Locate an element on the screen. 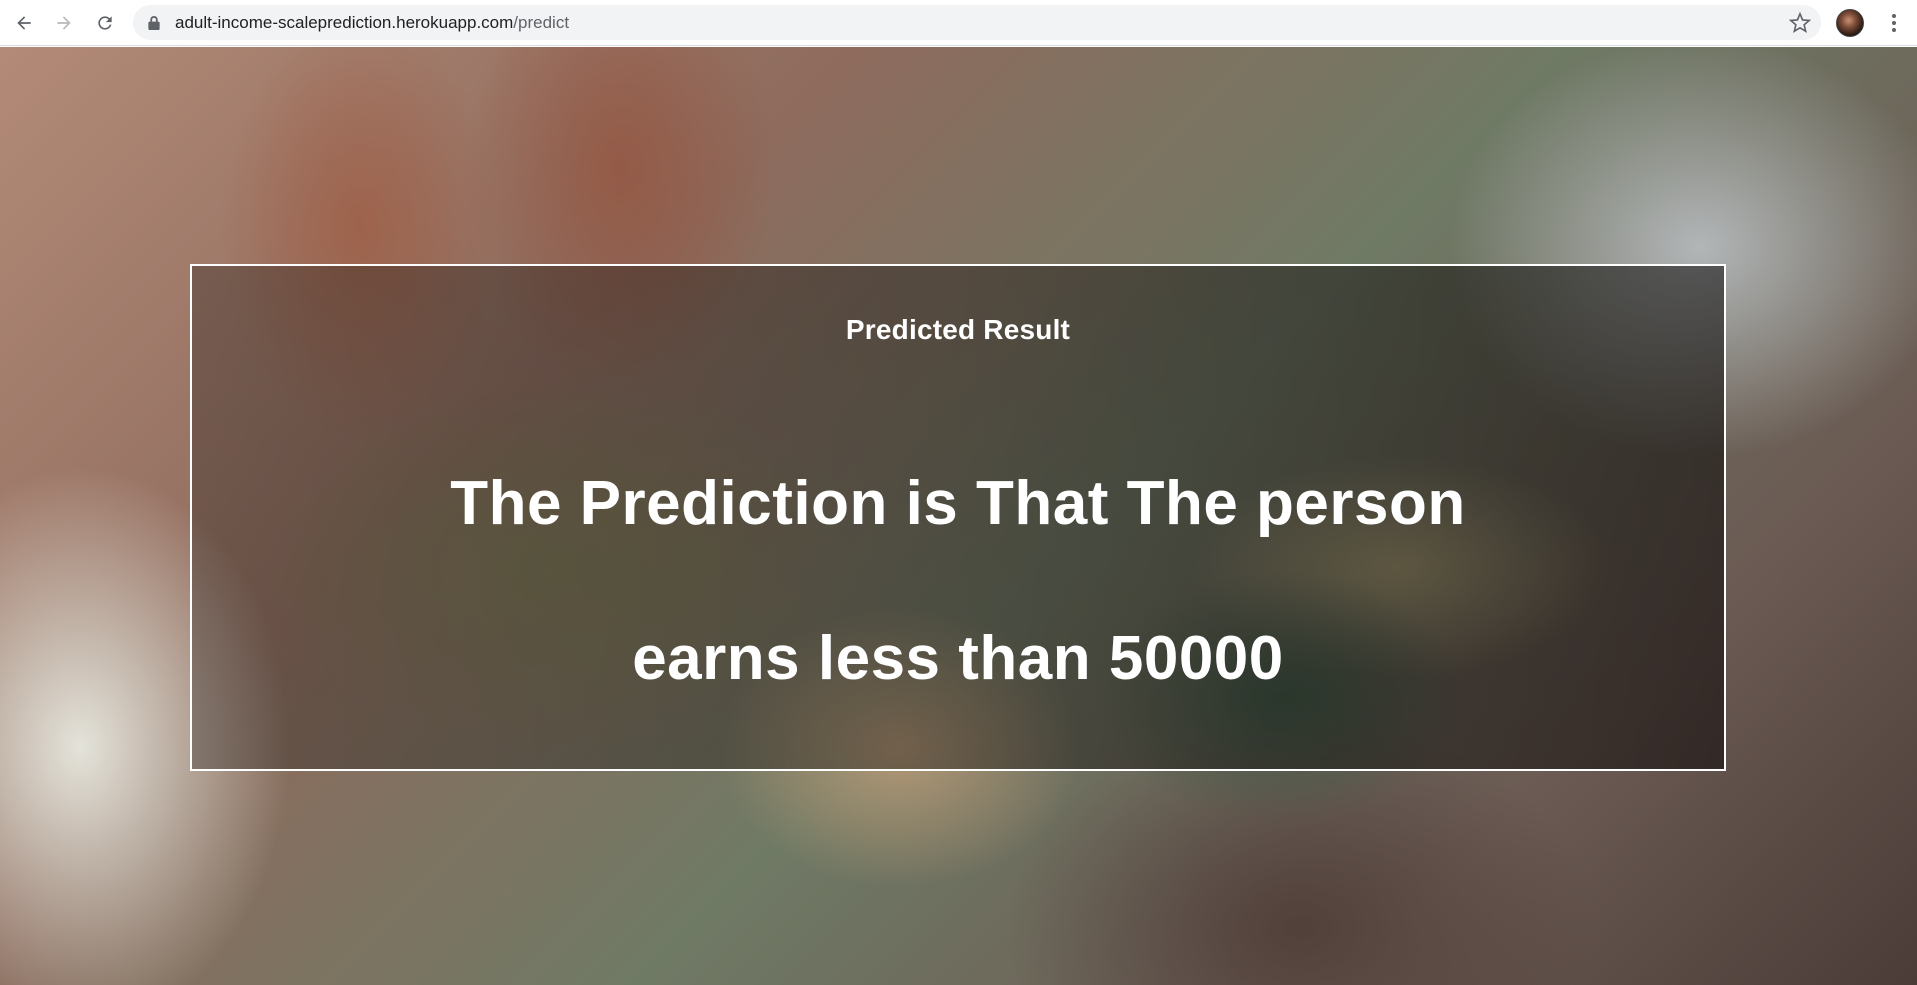 The image size is (1917, 985). kebab-menu-icon is located at coordinates (1894, 23).